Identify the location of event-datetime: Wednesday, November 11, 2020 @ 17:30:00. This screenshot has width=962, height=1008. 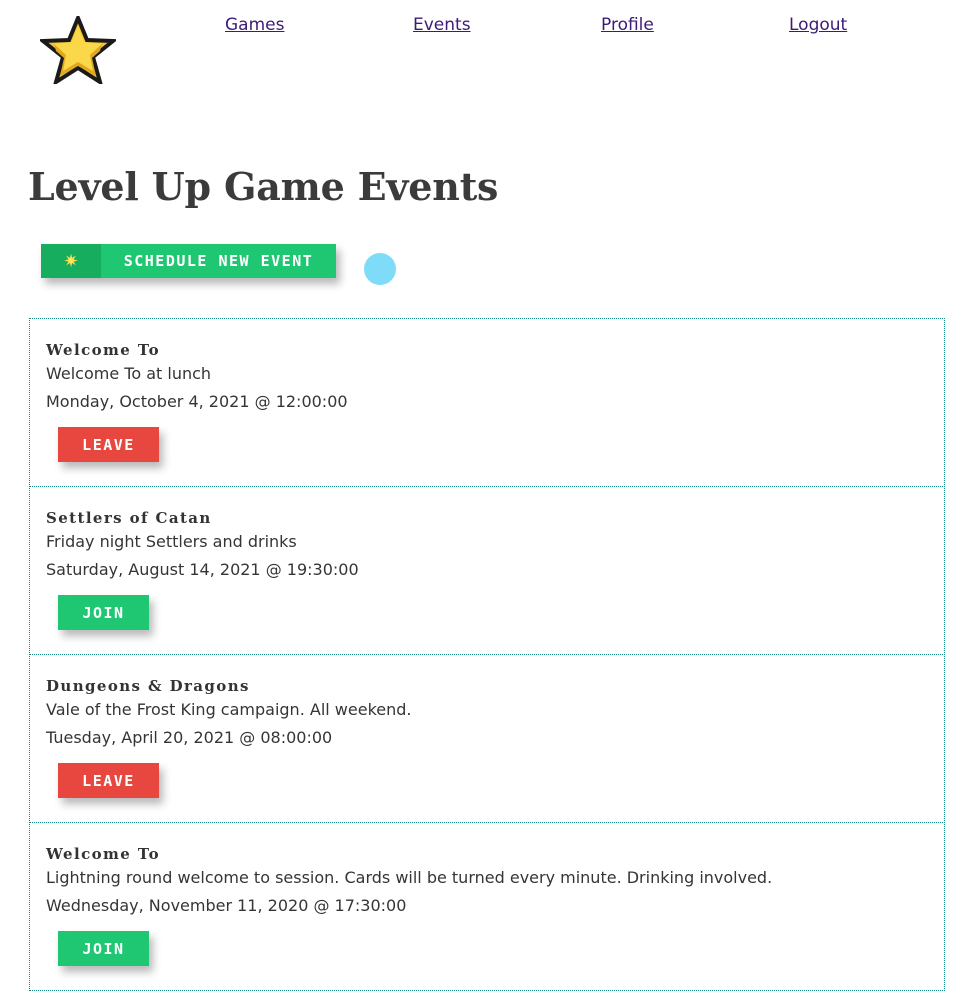
(226, 905).